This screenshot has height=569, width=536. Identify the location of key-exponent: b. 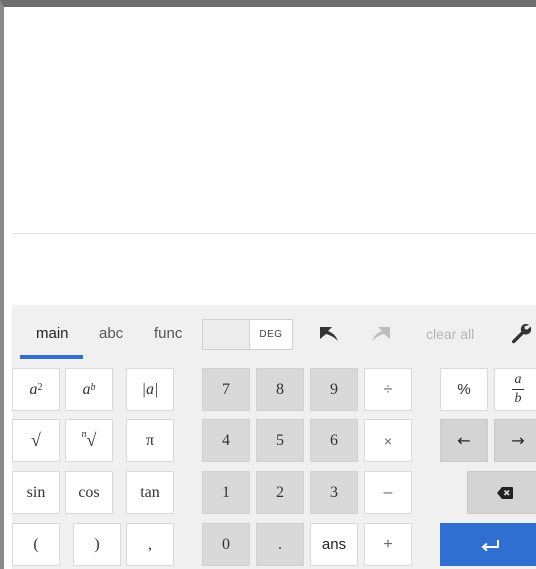
(93, 387).